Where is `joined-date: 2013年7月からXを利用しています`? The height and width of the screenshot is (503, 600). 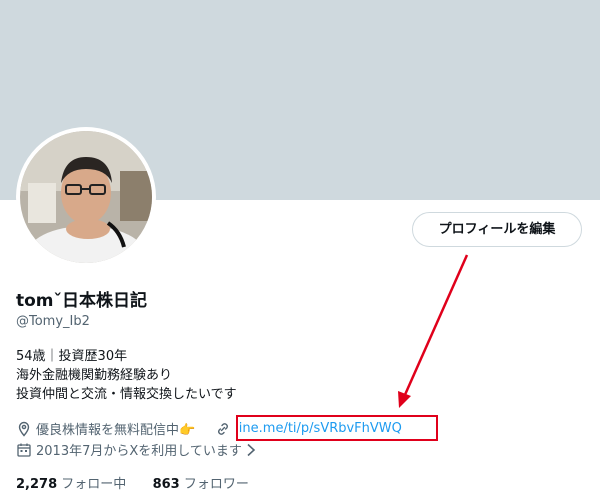 joined-date: 2013年7月からXを利用しています is located at coordinates (139, 451).